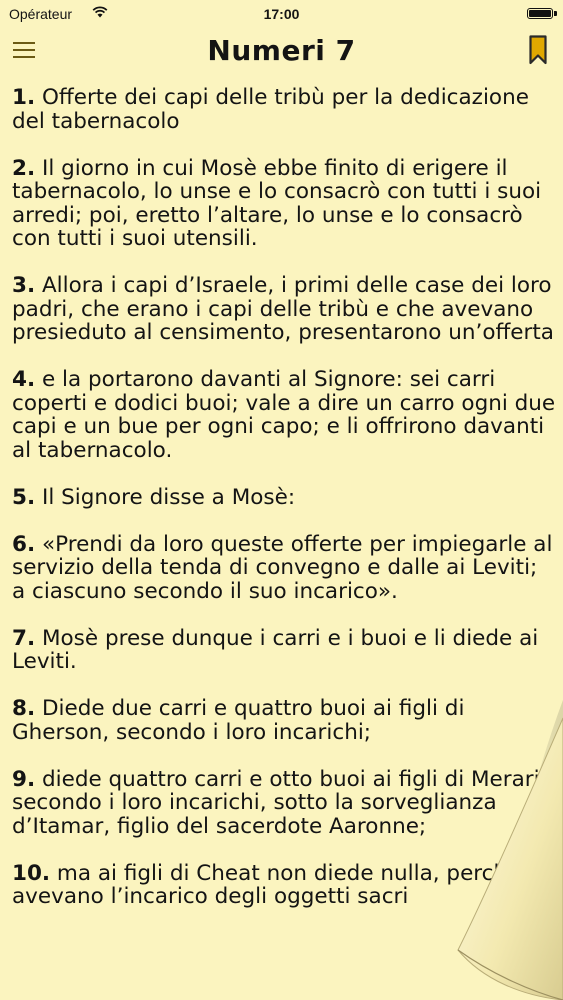 This screenshot has width=563, height=1000. What do you see at coordinates (24, 168) in the screenshot?
I see `verse-number: 2.` at bounding box center [24, 168].